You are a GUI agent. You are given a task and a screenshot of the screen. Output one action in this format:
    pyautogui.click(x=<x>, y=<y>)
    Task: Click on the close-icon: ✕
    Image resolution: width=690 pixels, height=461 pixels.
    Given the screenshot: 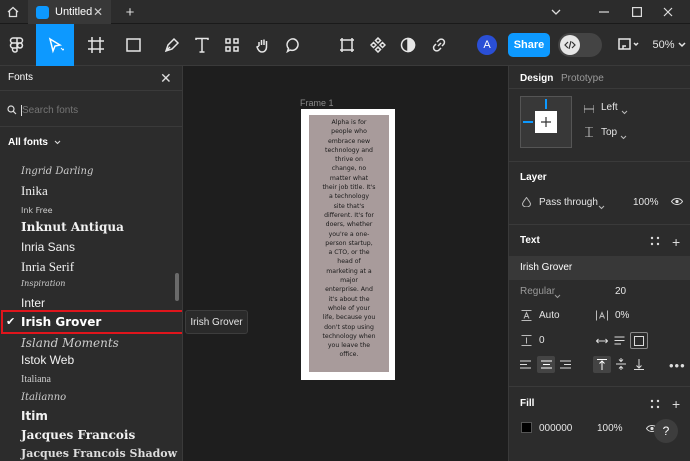 What is the action you would take?
    pyautogui.click(x=166, y=78)
    